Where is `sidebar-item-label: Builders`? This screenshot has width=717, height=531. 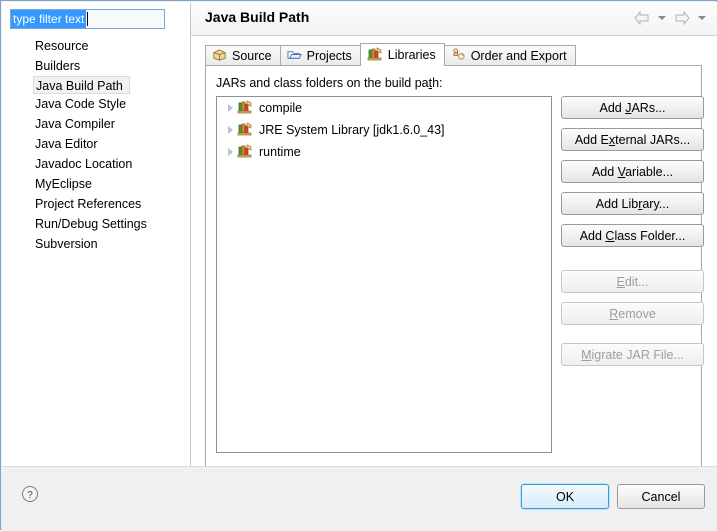 sidebar-item-label: Builders is located at coordinates (58, 66).